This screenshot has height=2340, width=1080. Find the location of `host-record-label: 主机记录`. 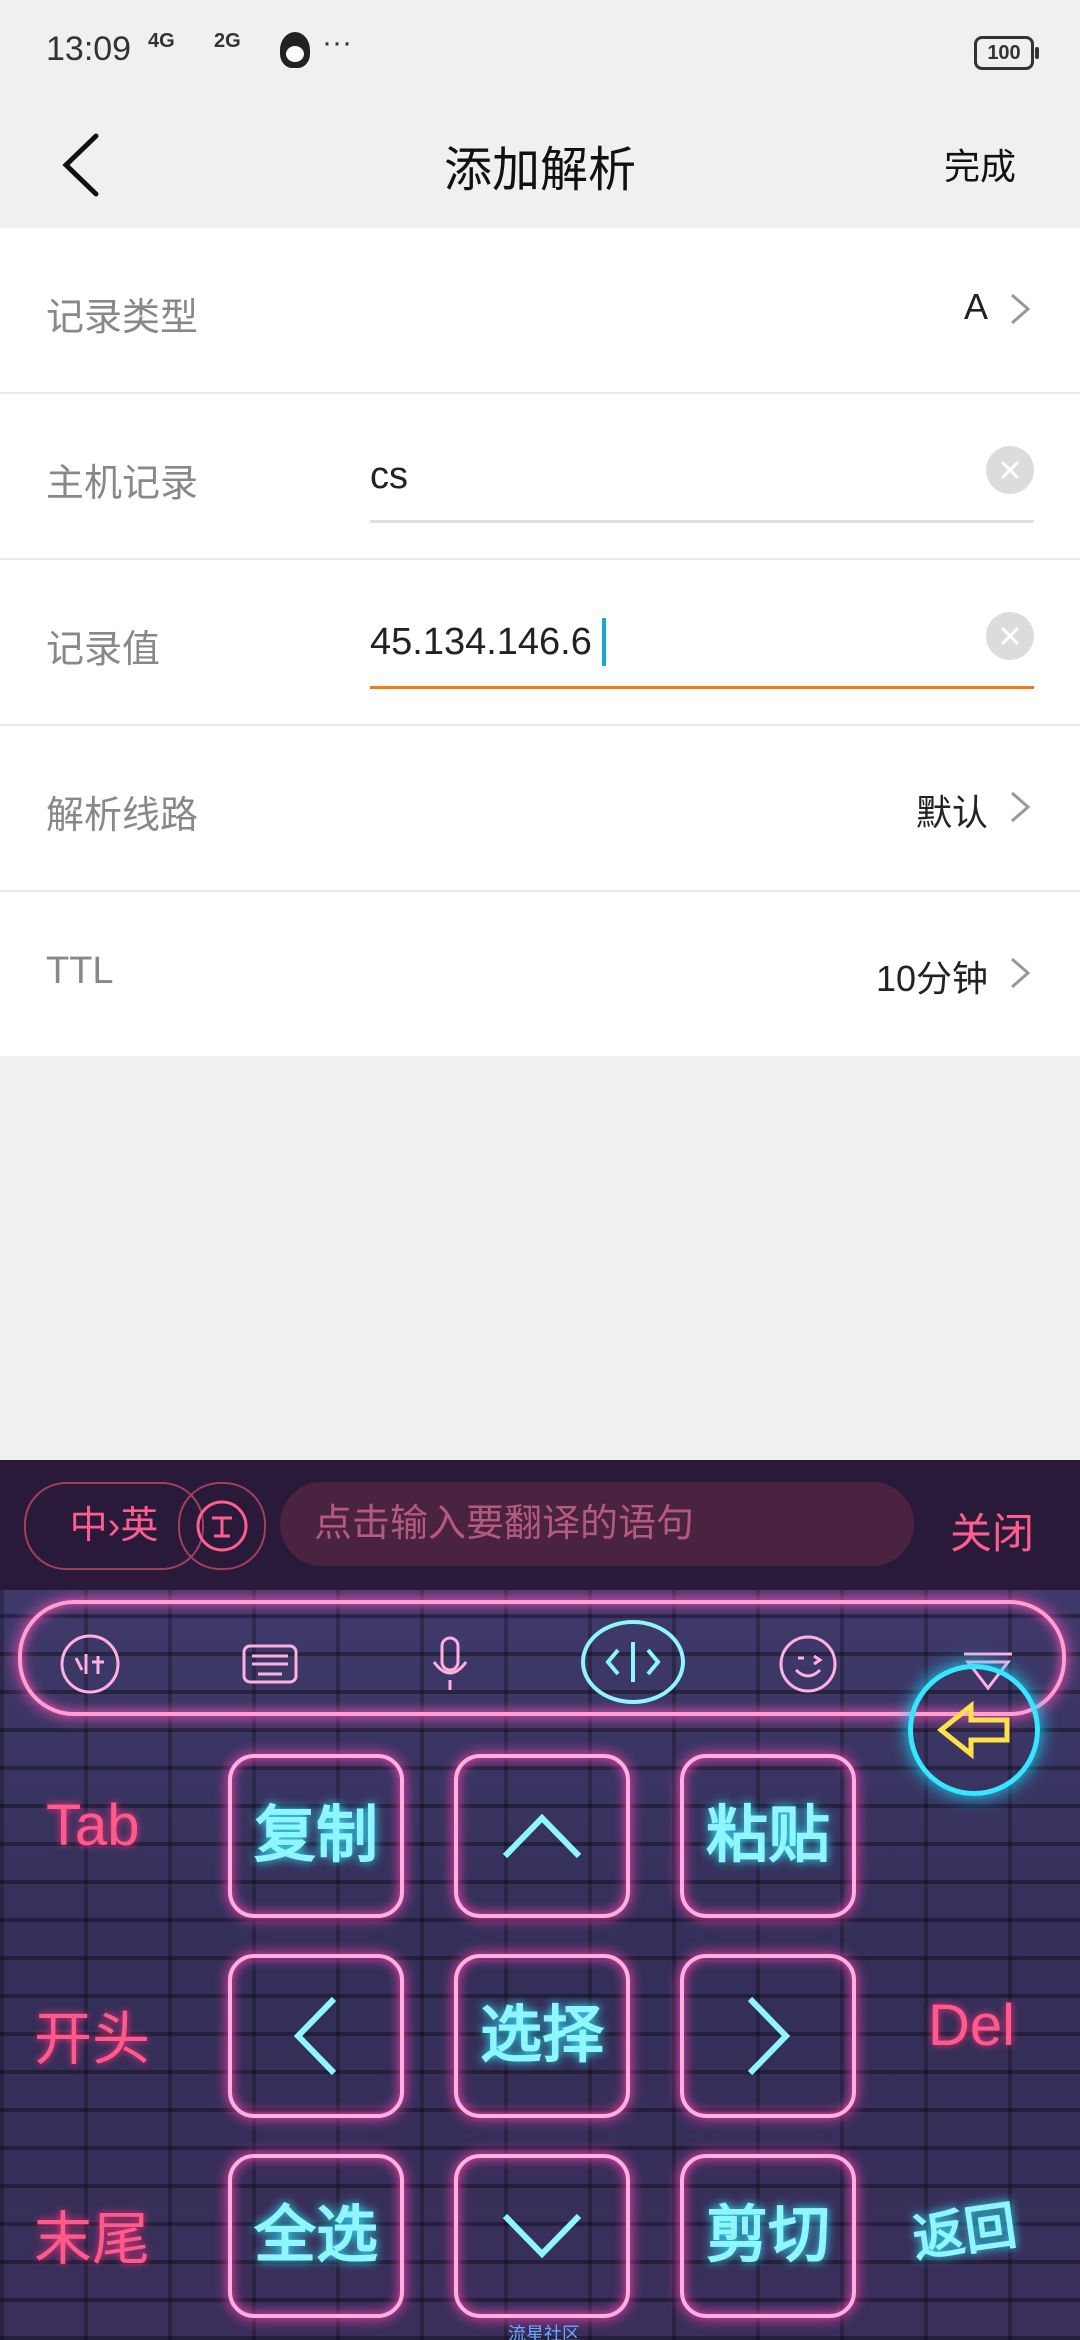

host-record-label: 主机记录 is located at coordinates (122, 484).